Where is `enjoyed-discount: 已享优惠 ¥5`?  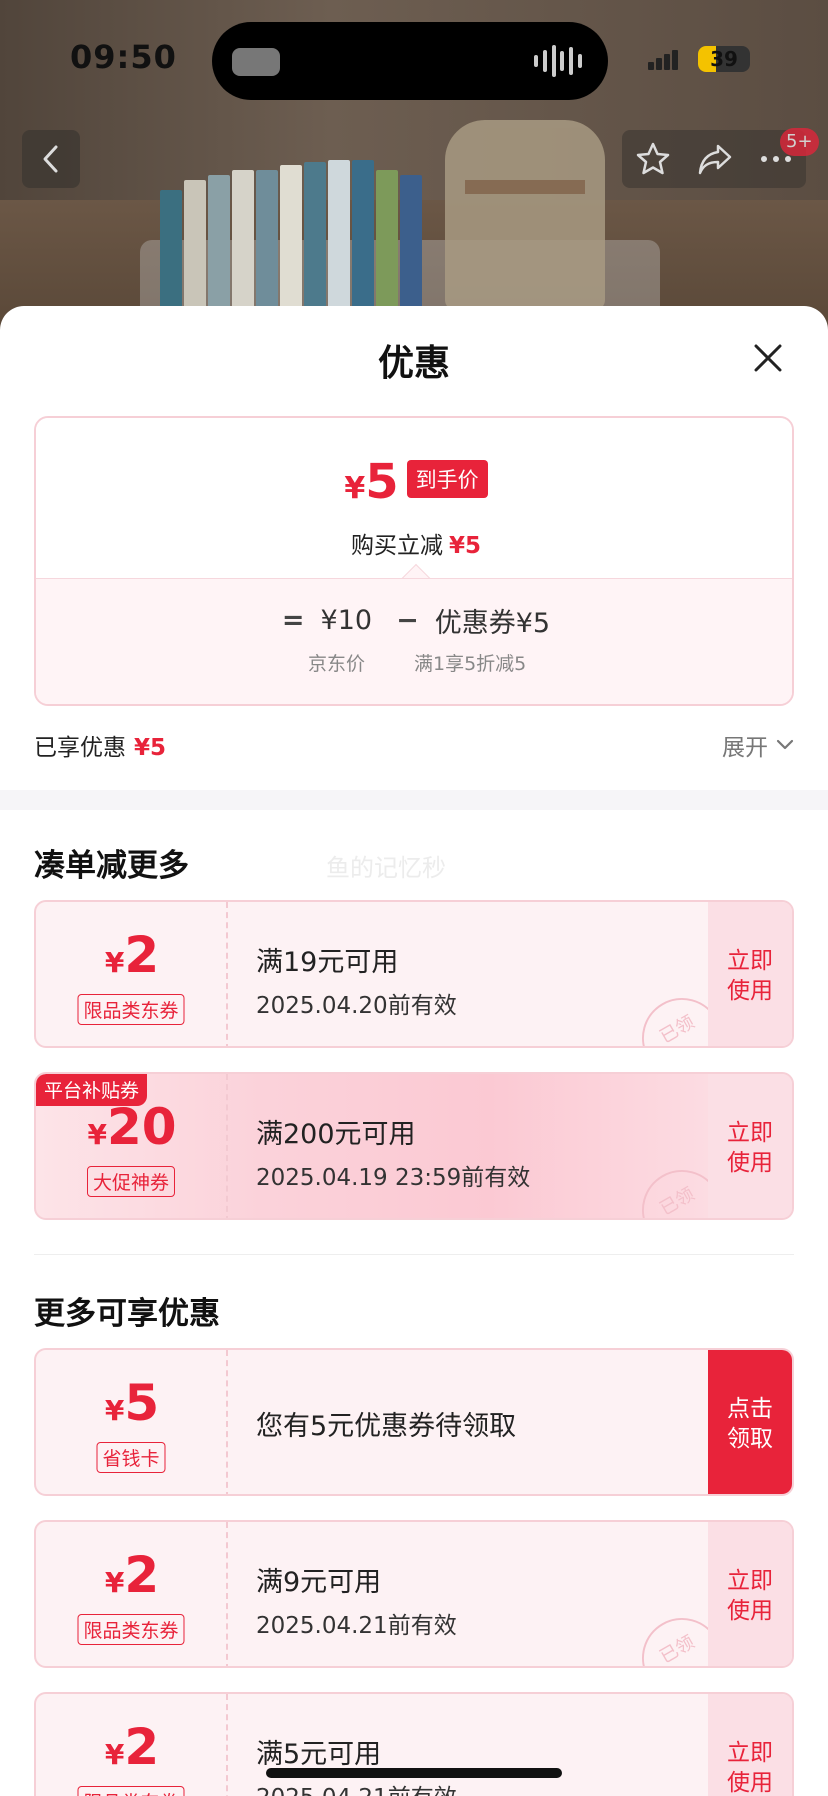 enjoyed-discount: 已享优惠 ¥5 is located at coordinates (100, 748).